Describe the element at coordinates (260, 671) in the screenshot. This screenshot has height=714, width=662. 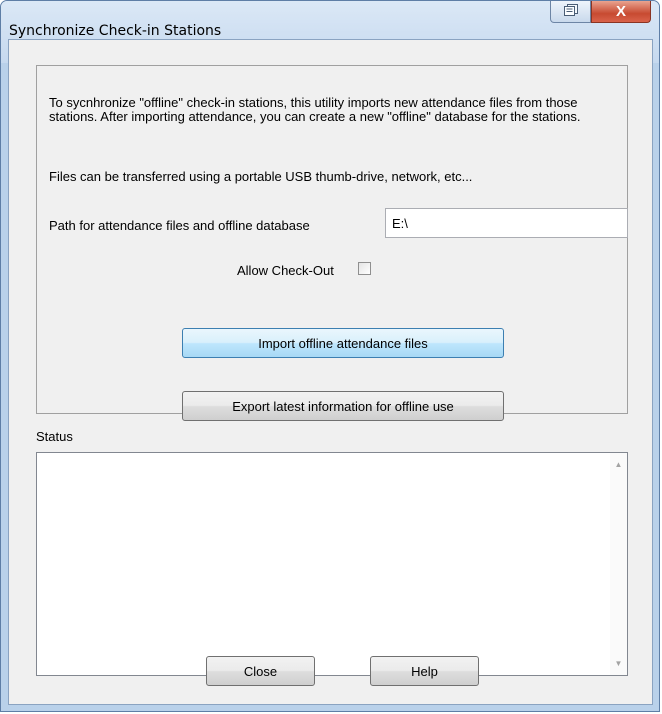
I see `close-button: Close` at that location.